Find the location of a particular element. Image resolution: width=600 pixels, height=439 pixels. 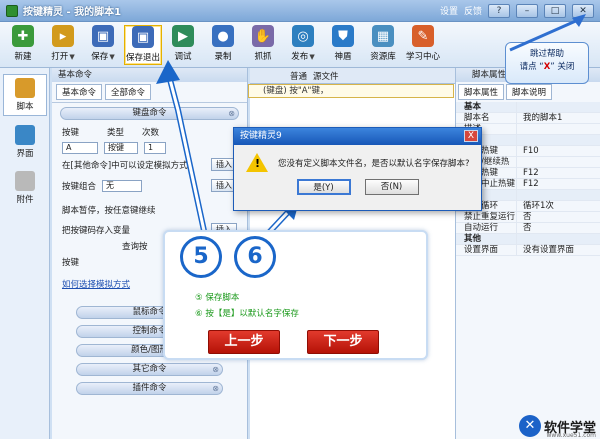

dialog-message: 您没有定义脚本文件名，是否以默认名字保存脚本? is located at coordinates (374, 163).